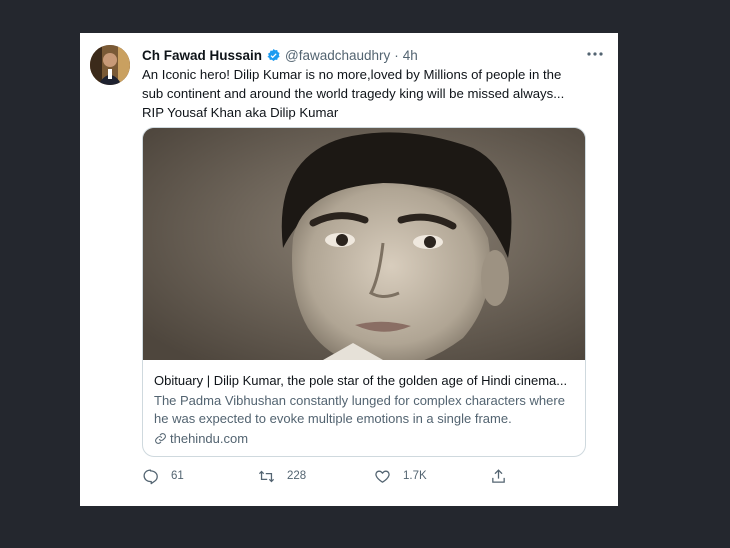 The width and height of the screenshot is (730, 548). What do you see at coordinates (209, 438) in the screenshot?
I see `link-domain-text: thehindu.com` at bounding box center [209, 438].